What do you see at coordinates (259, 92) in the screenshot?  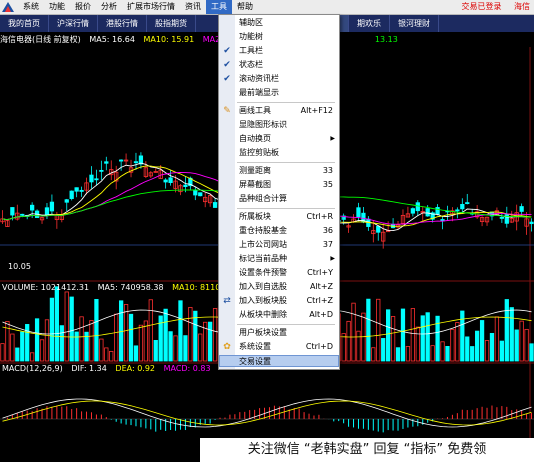 I see `menu-item-label: 最前端显示` at bounding box center [259, 92].